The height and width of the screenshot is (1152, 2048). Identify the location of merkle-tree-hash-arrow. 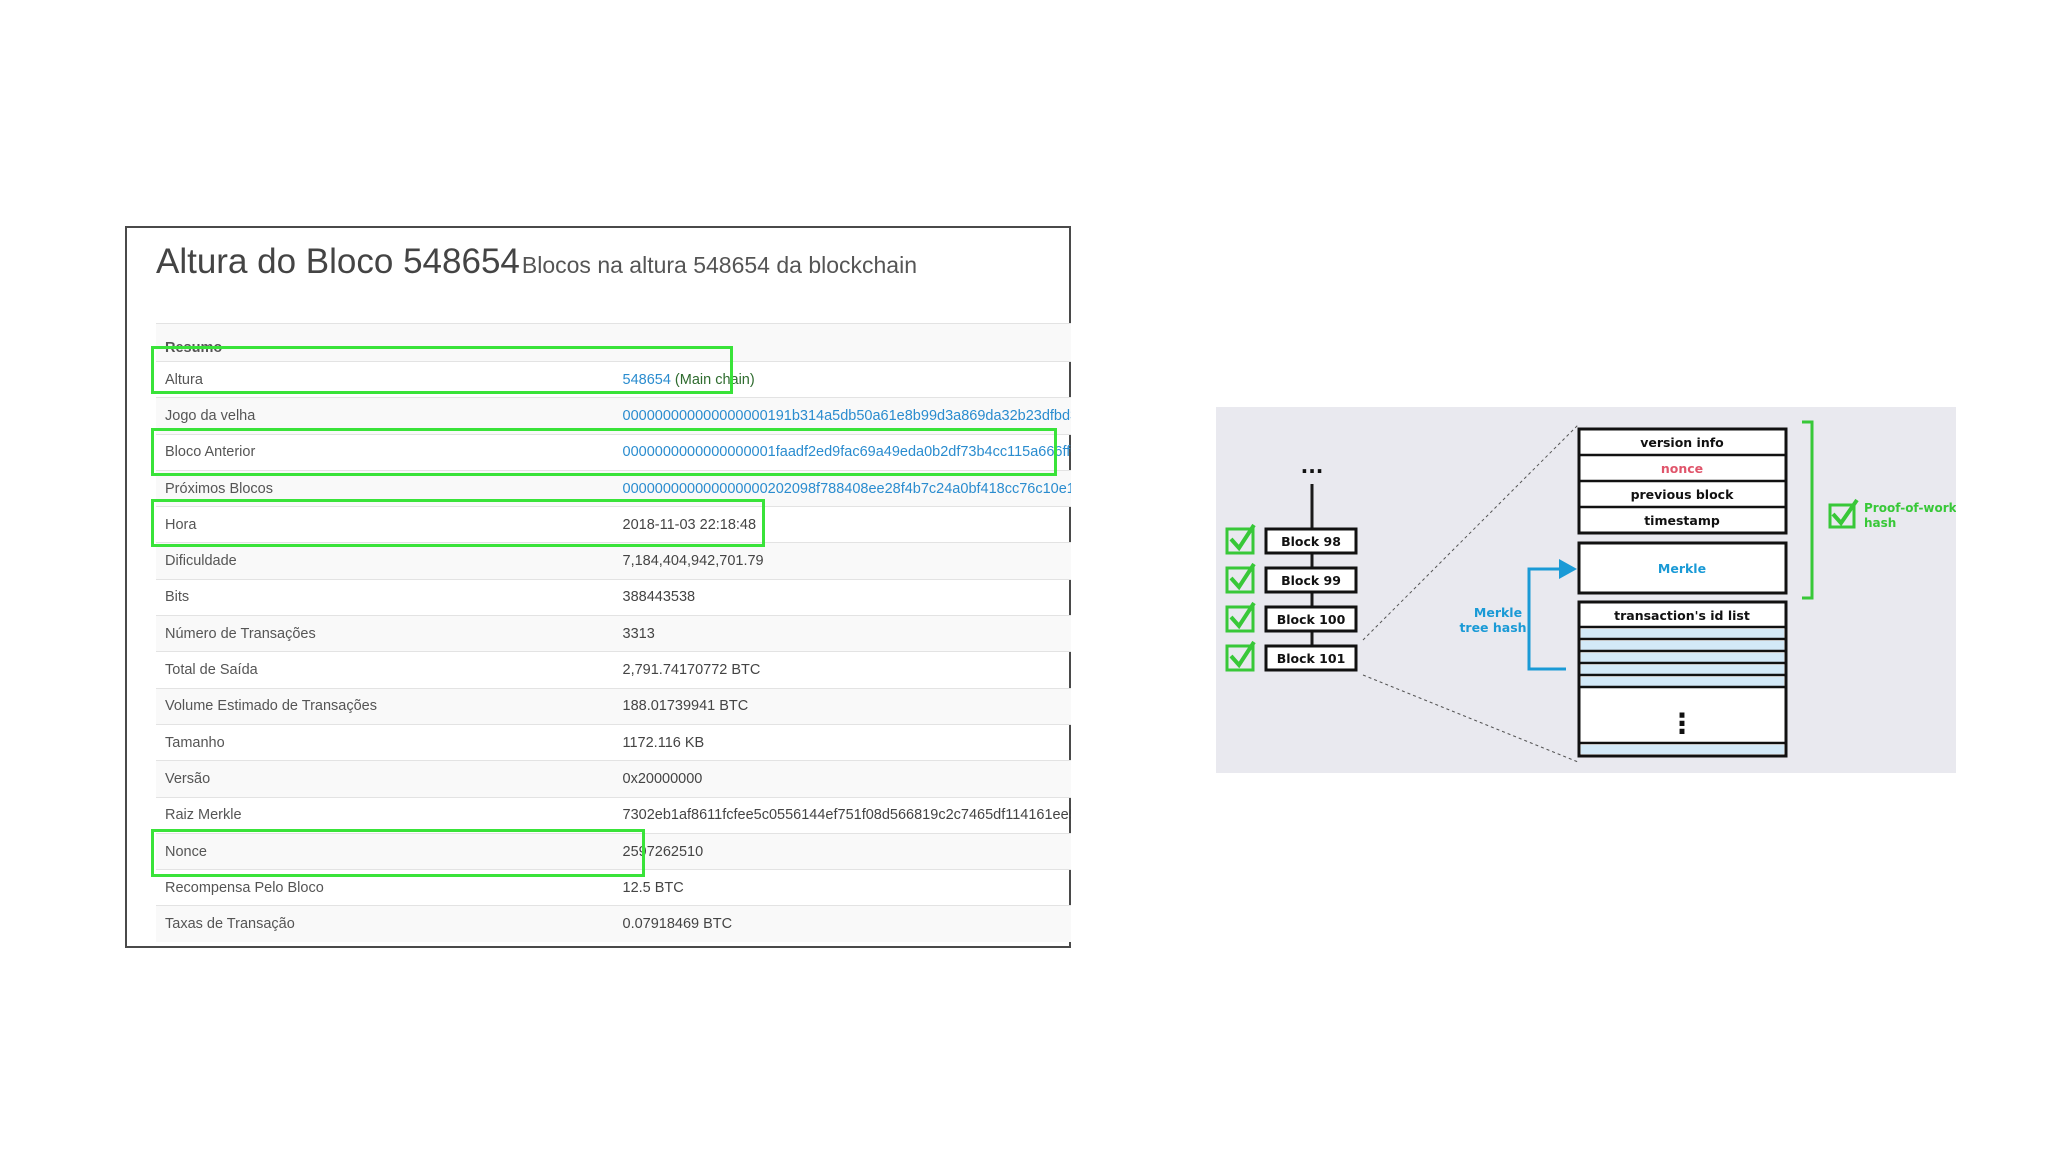
(1552, 615).